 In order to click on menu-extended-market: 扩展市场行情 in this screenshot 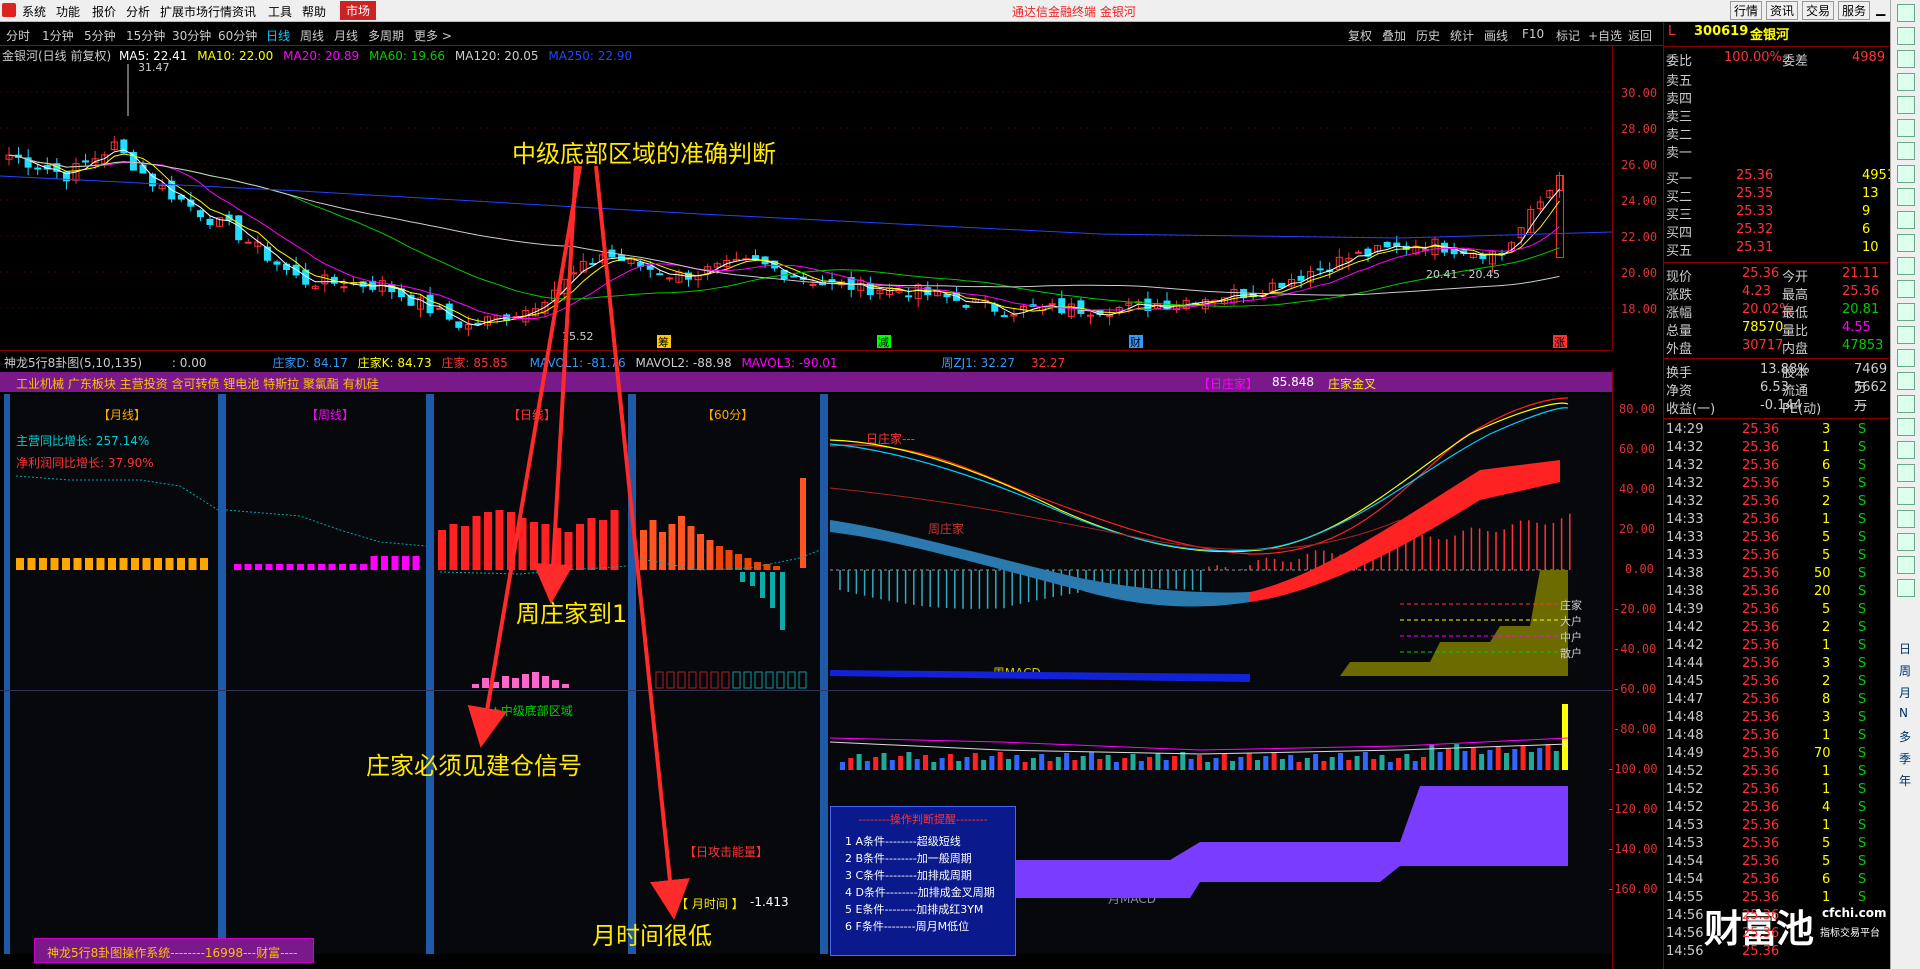, I will do `click(196, 11)`.